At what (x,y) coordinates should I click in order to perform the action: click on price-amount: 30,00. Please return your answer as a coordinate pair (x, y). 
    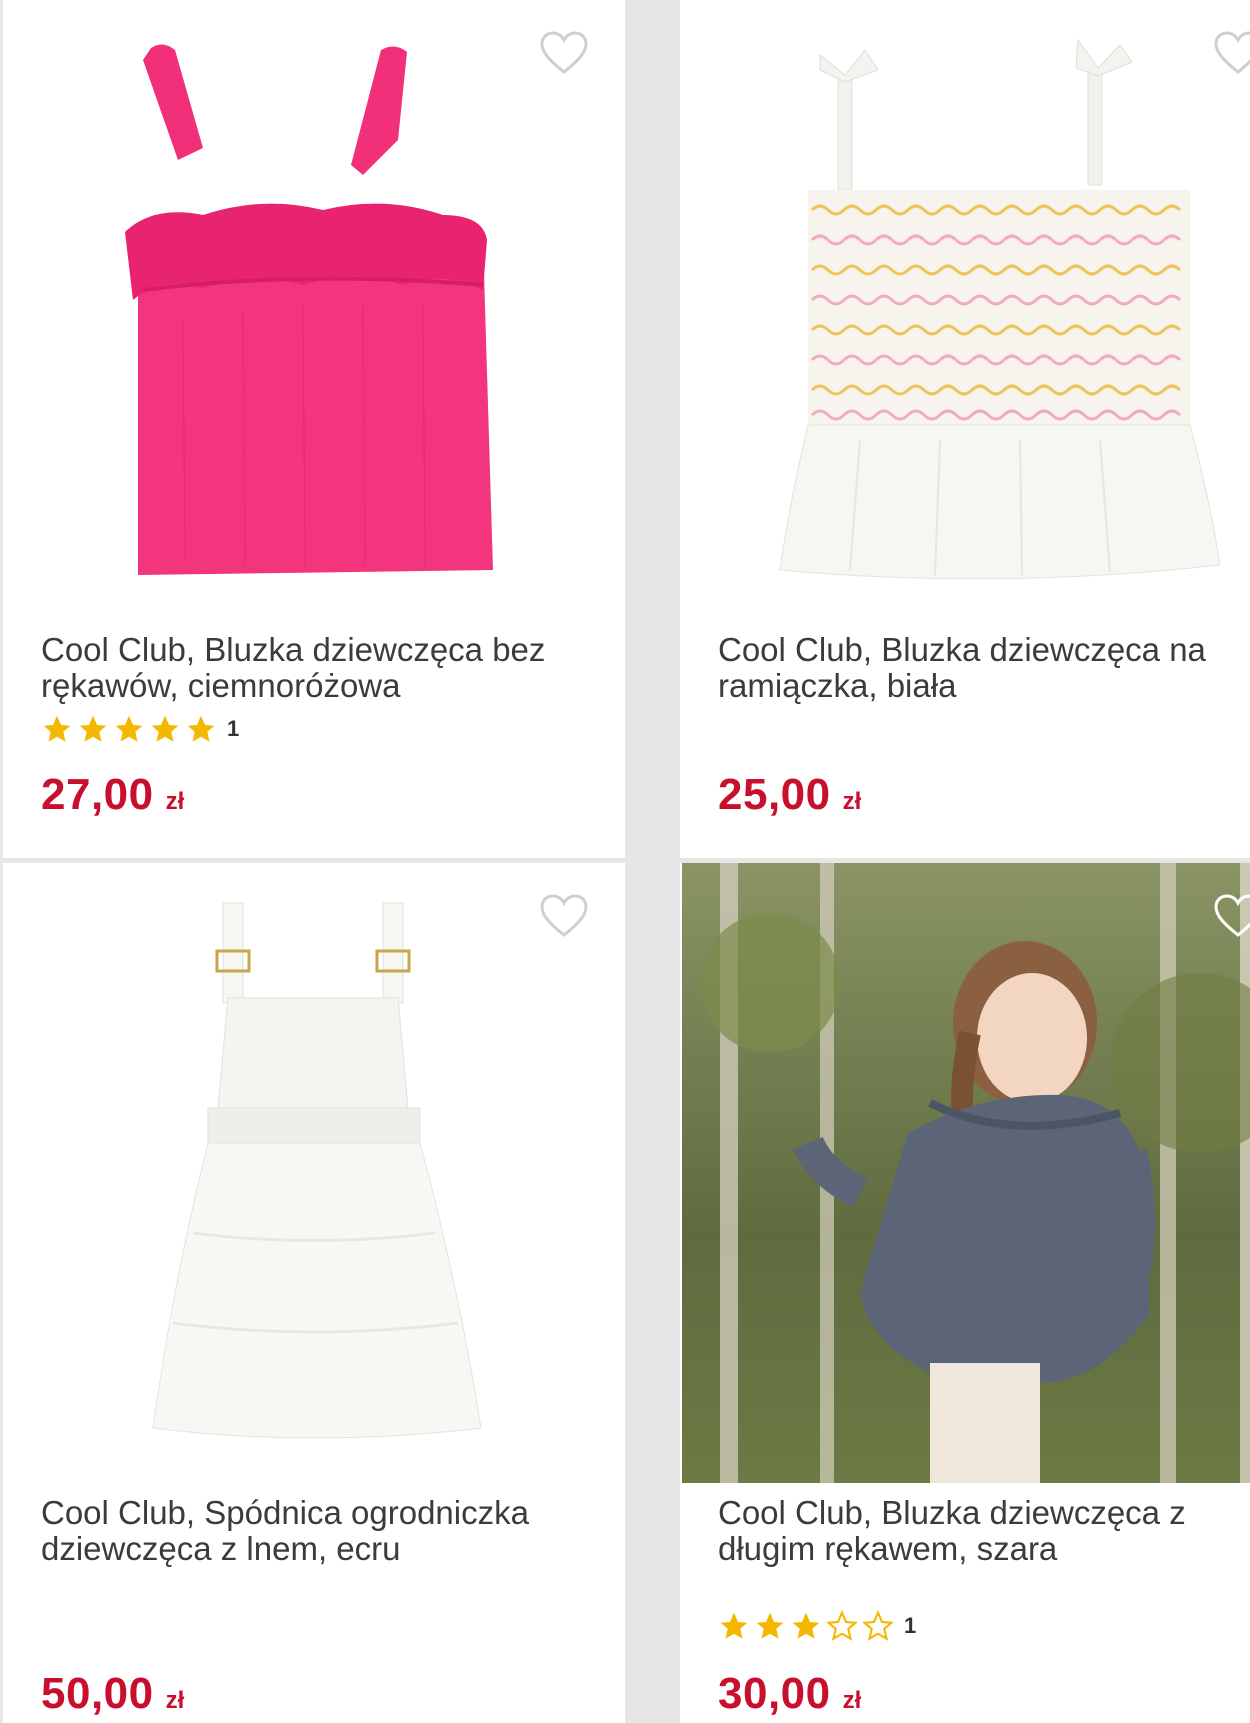
    Looking at the image, I should click on (774, 1693).